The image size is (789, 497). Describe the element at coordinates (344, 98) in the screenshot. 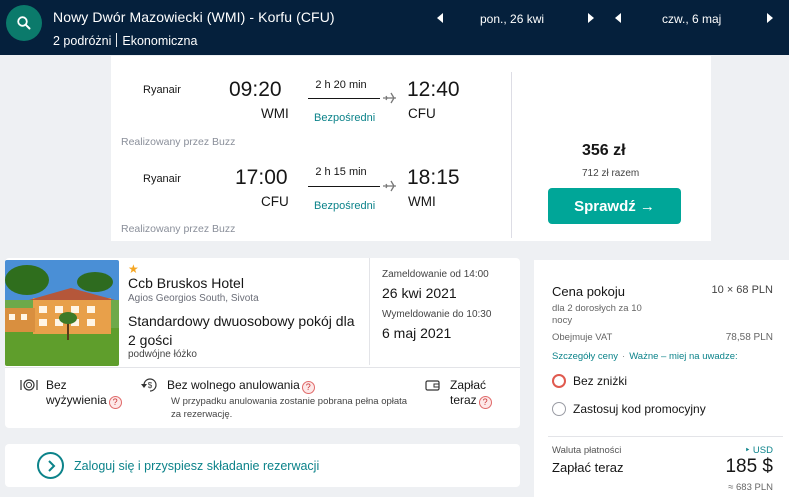

I see `outbound-route-line` at that location.